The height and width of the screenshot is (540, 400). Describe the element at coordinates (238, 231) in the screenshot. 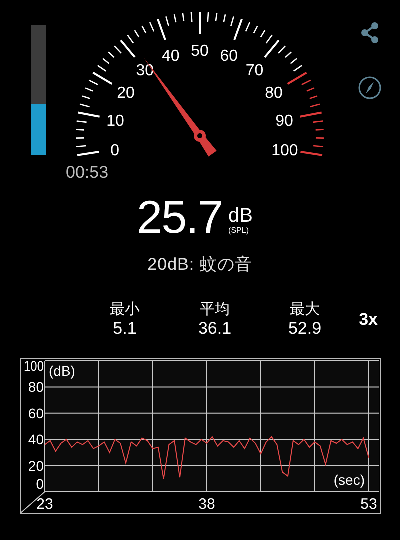

I see `unit-note: (SPL)` at that location.